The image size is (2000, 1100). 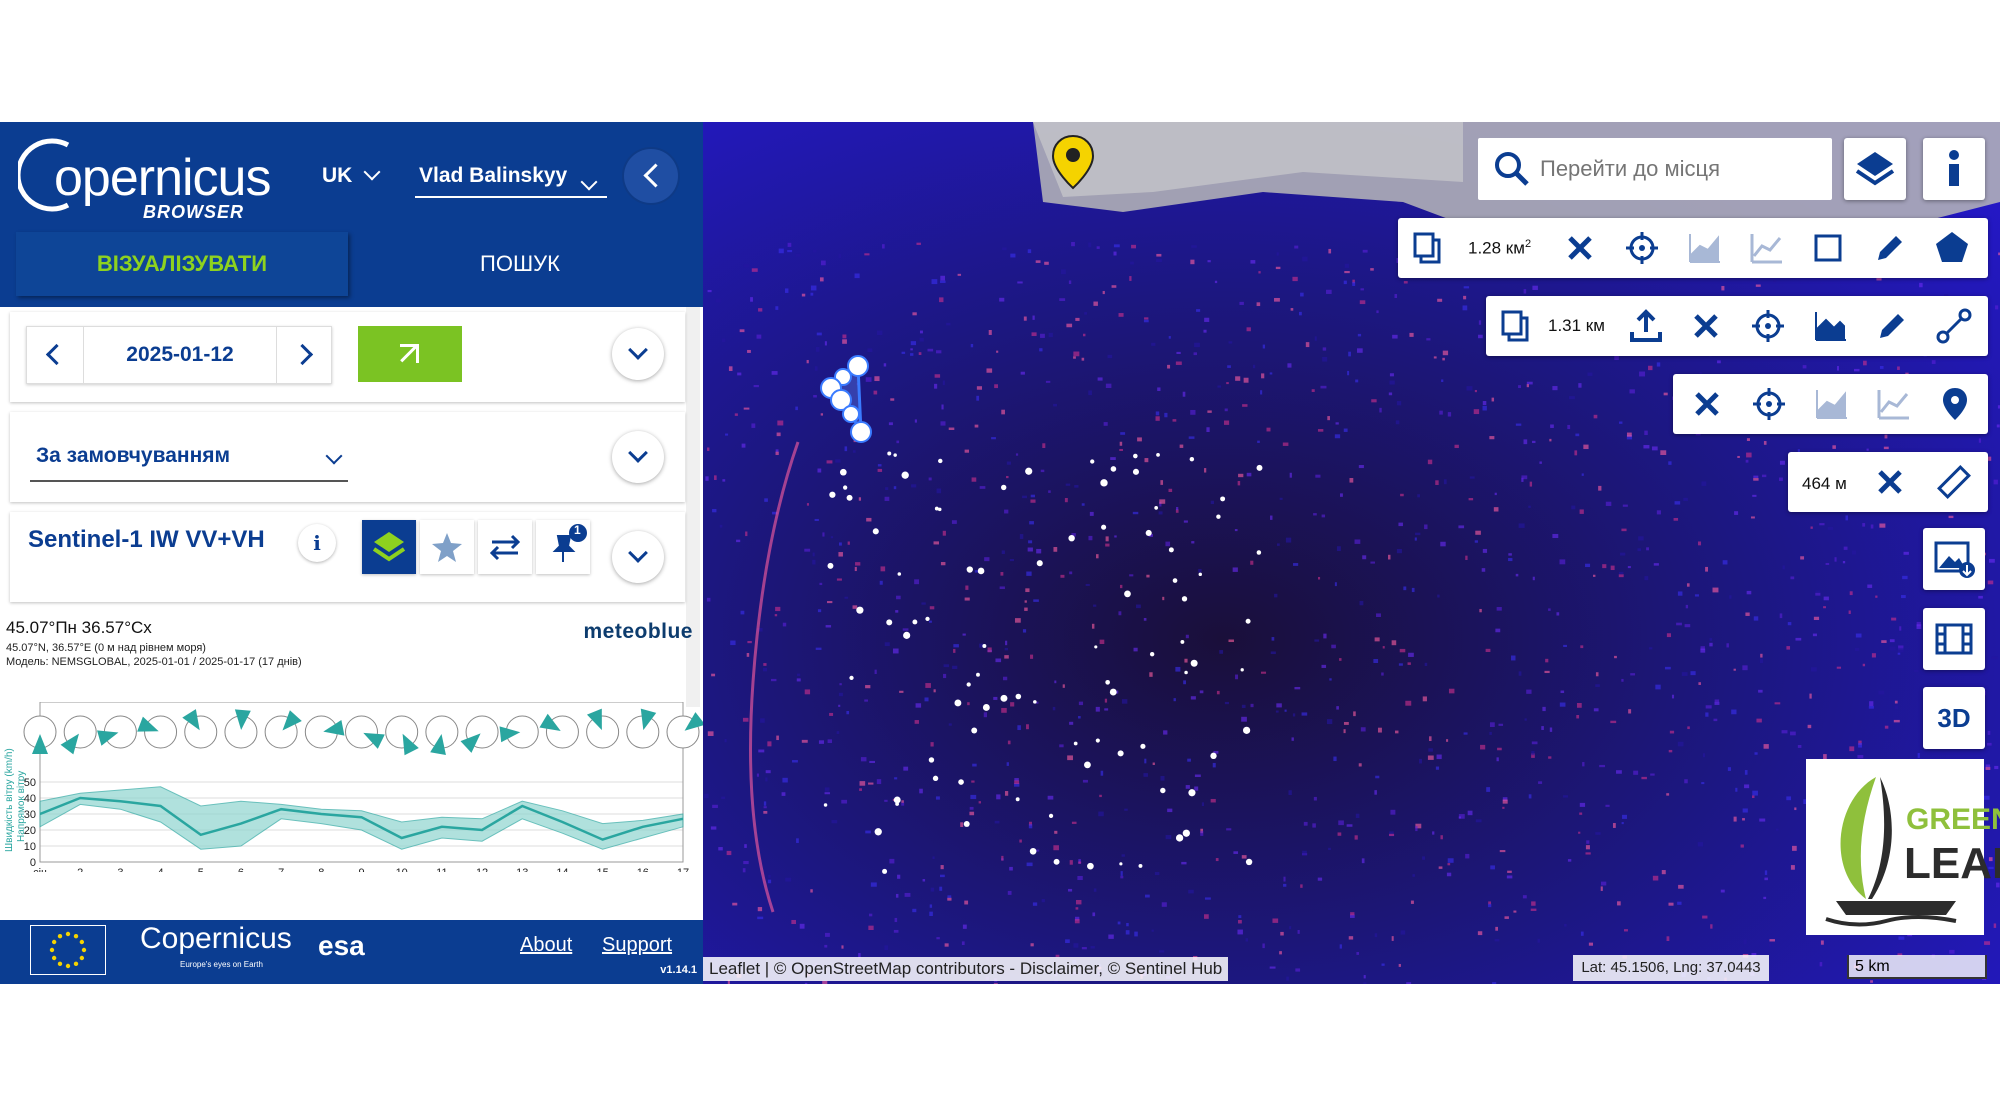 I want to click on tab-visualize: ВІЗУАЛІЗУВАТИ, so click(x=182, y=264).